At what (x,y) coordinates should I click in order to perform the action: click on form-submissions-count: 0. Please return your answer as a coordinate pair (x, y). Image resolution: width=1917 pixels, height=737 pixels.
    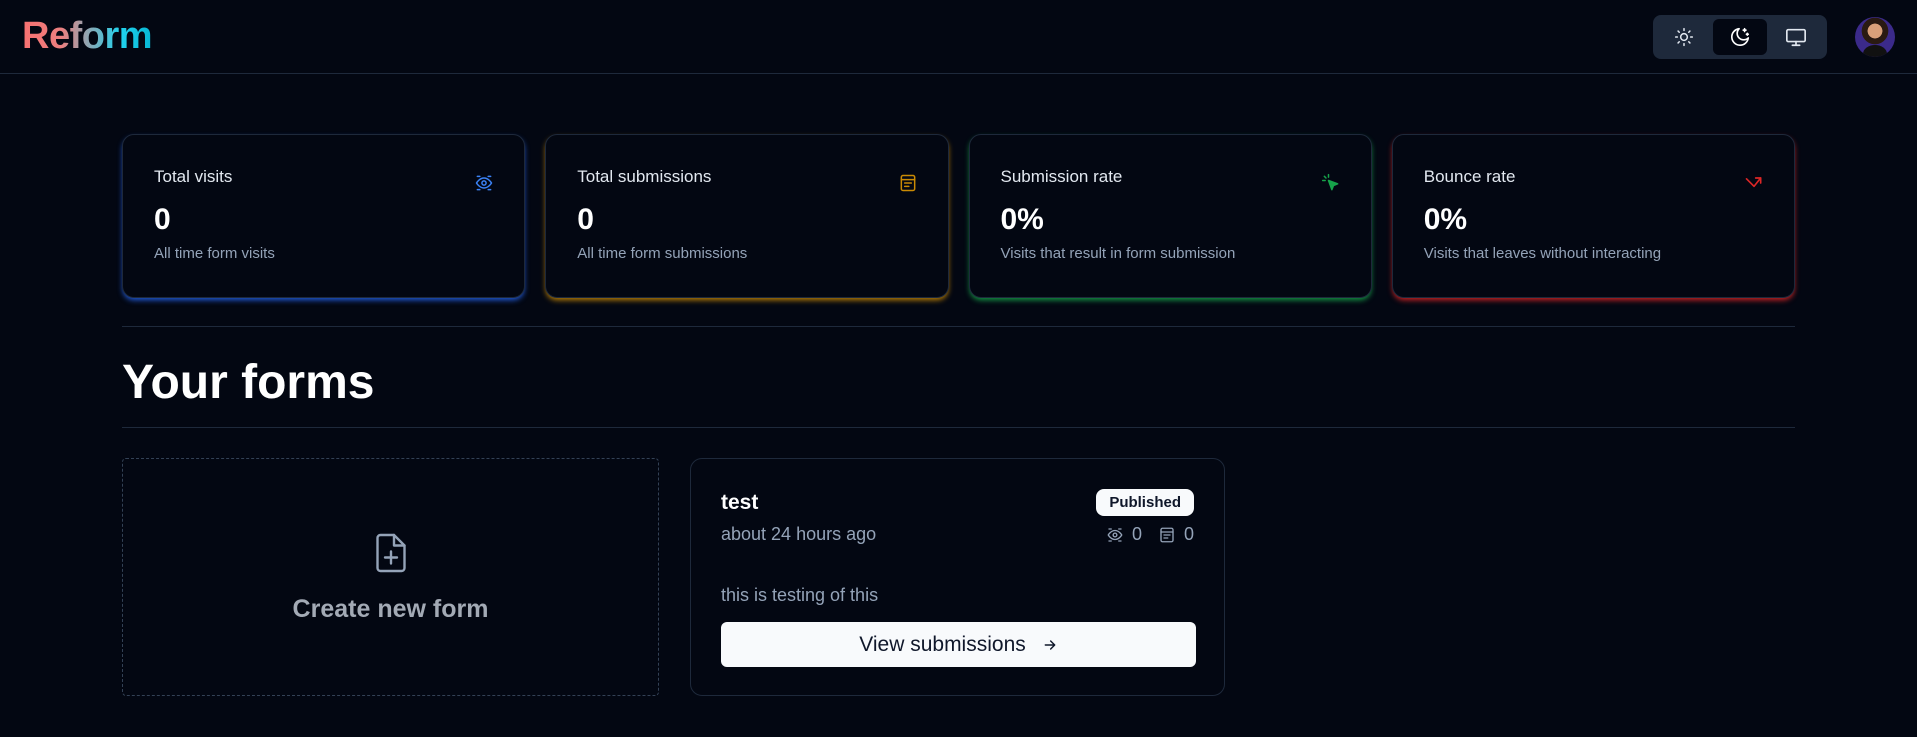
    Looking at the image, I should click on (1188, 534).